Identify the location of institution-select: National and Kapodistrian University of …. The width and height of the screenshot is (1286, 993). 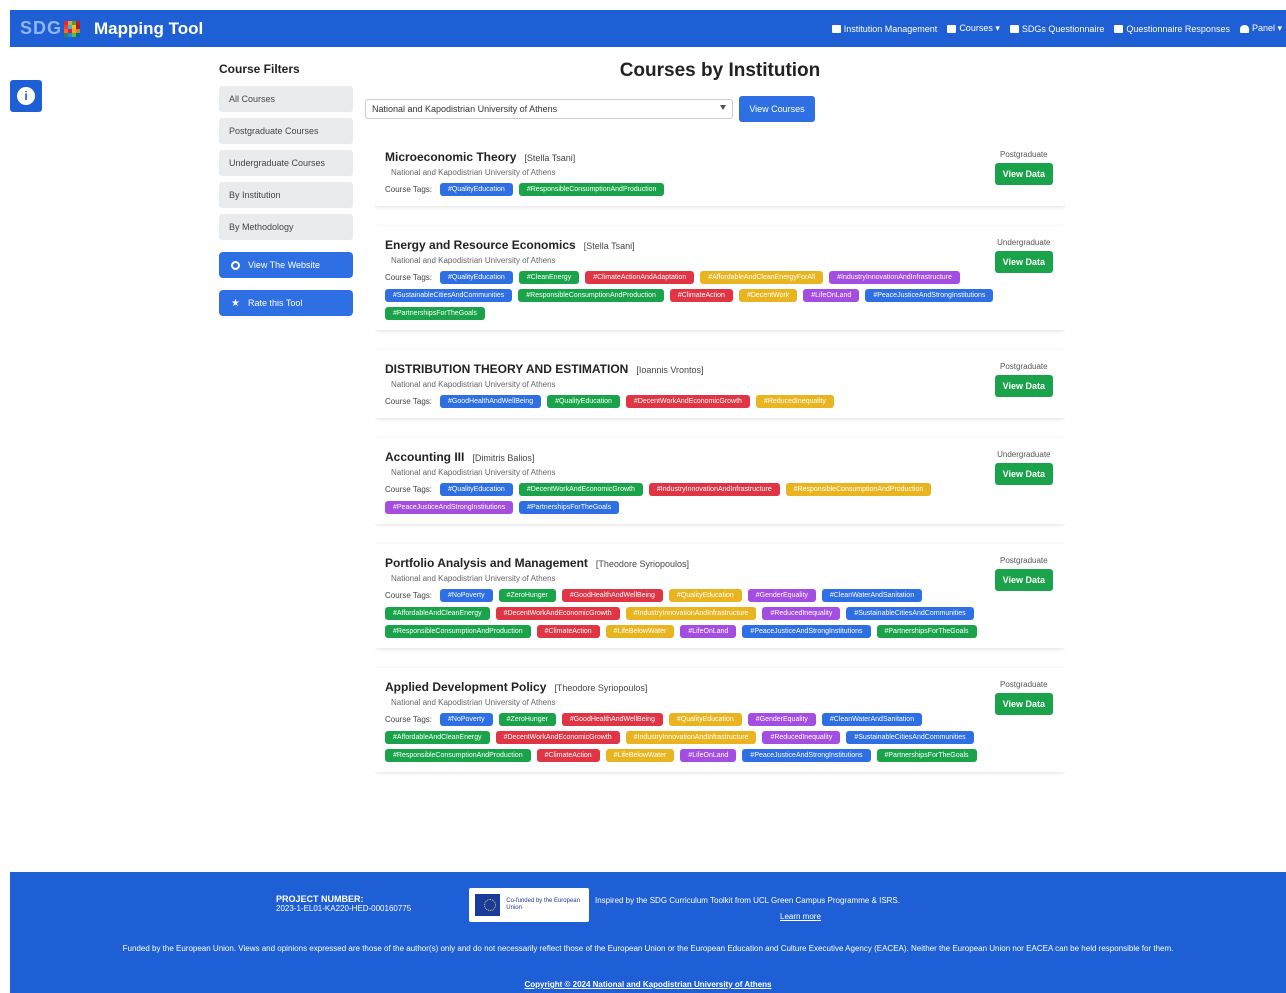
(549, 109).